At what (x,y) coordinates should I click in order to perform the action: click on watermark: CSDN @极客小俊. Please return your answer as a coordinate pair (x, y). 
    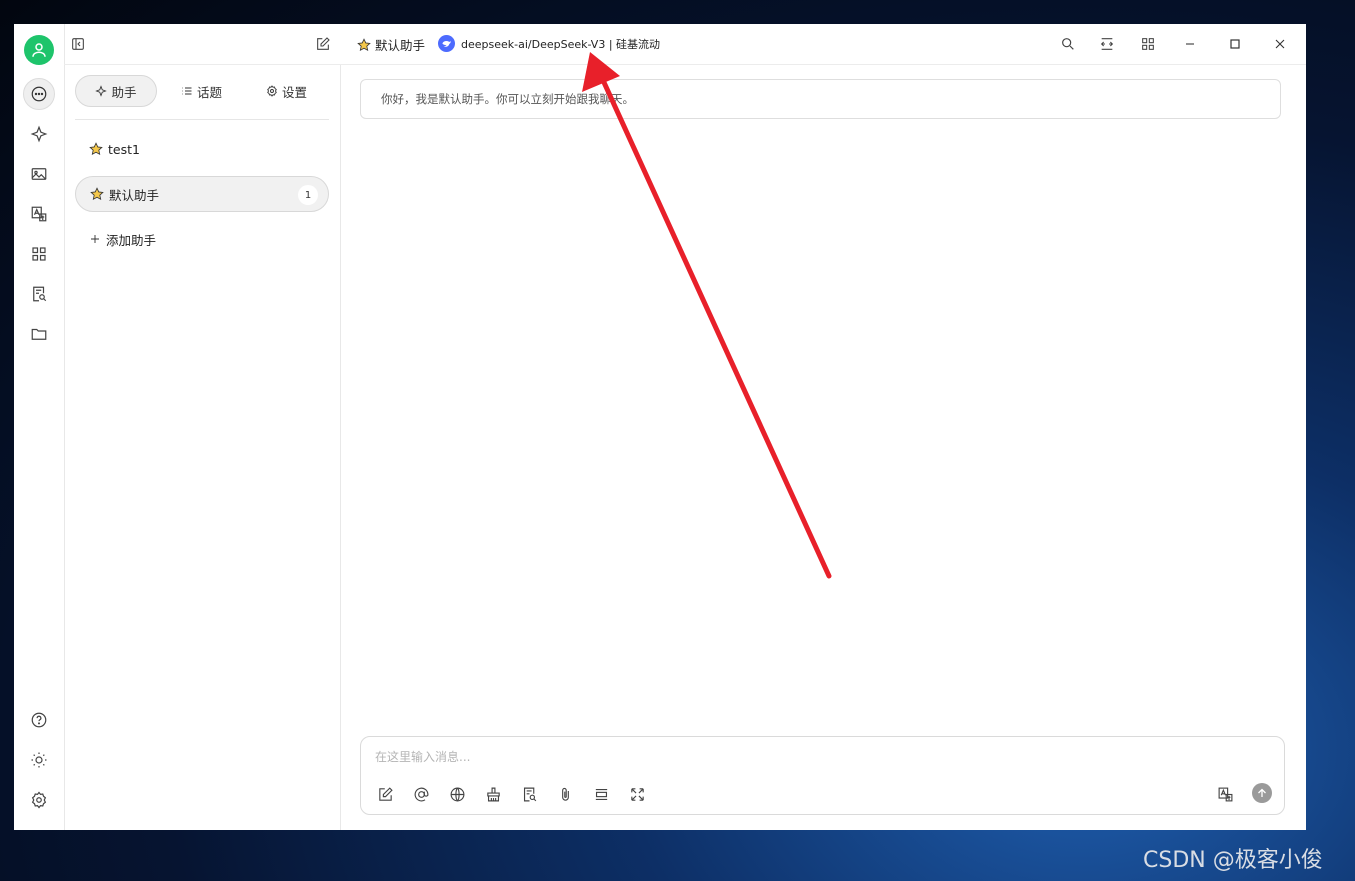
    Looking at the image, I should click on (1233, 860).